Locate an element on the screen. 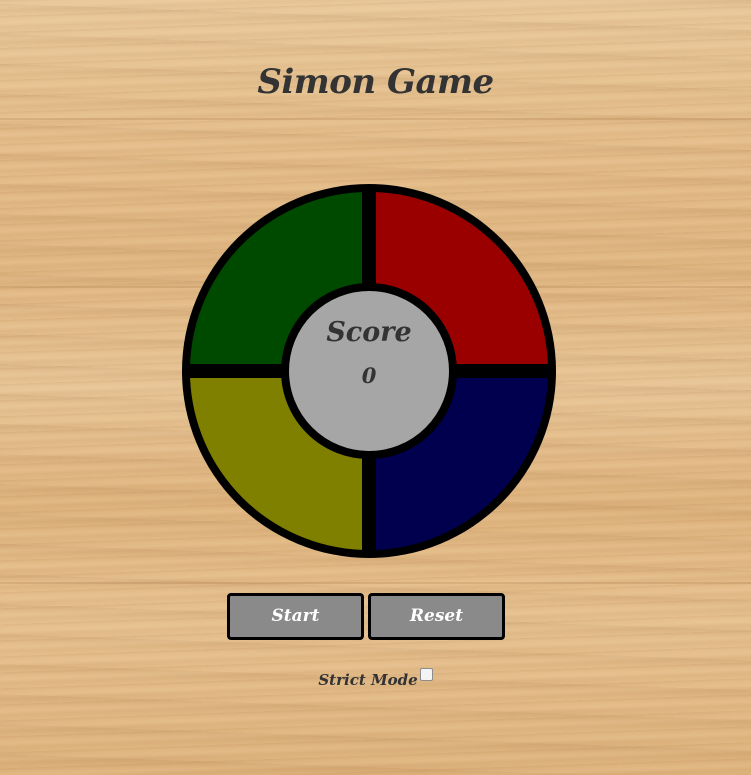 This screenshot has width=751, height=775. strict-mode-control: Strict Mode is located at coordinates (375, 678).